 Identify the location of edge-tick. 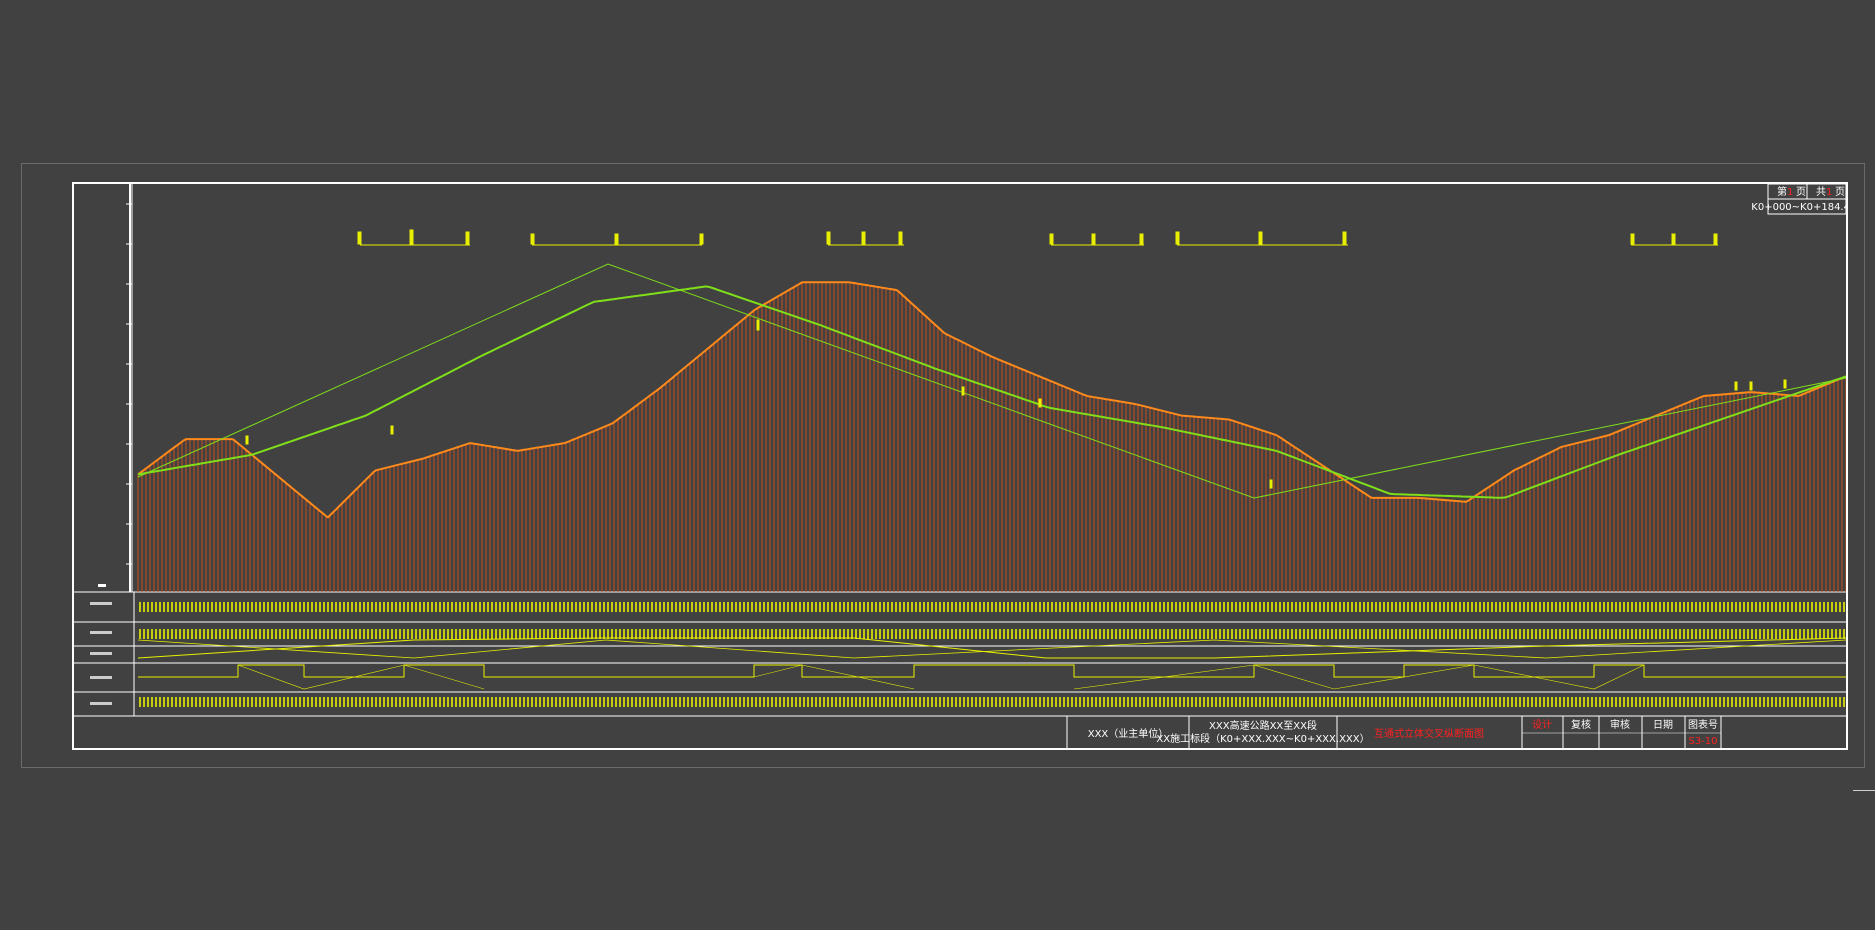
(1864, 790).